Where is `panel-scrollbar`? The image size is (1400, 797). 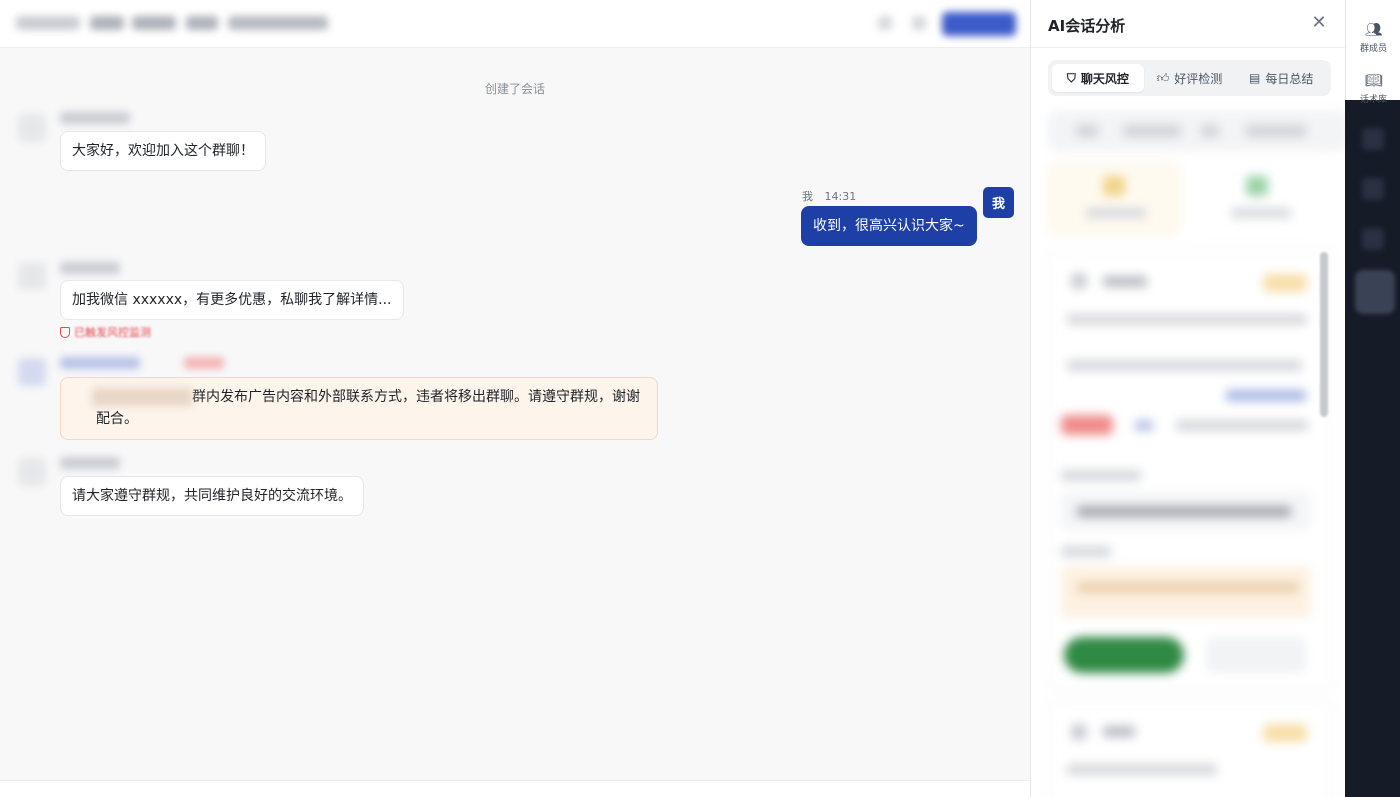
panel-scrollbar is located at coordinates (1324, 334).